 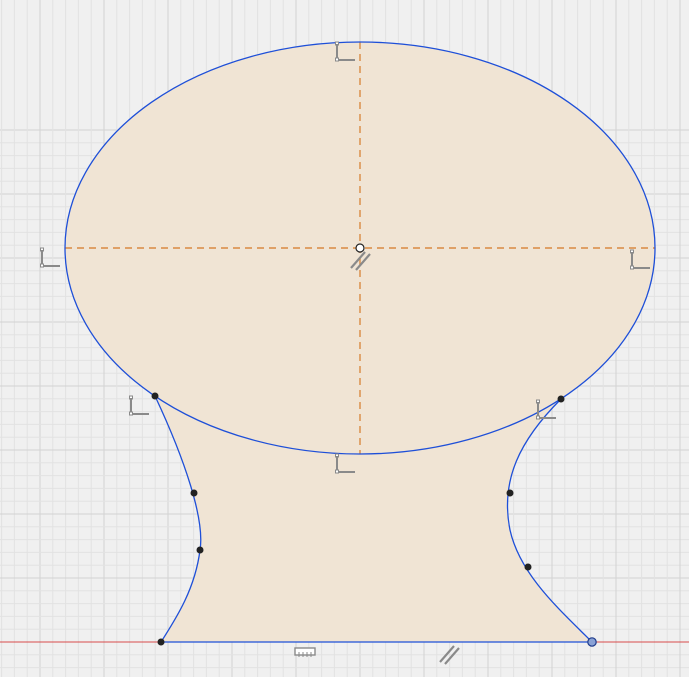 What do you see at coordinates (561, 399) in the screenshot?
I see `right-spline-start-point` at bounding box center [561, 399].